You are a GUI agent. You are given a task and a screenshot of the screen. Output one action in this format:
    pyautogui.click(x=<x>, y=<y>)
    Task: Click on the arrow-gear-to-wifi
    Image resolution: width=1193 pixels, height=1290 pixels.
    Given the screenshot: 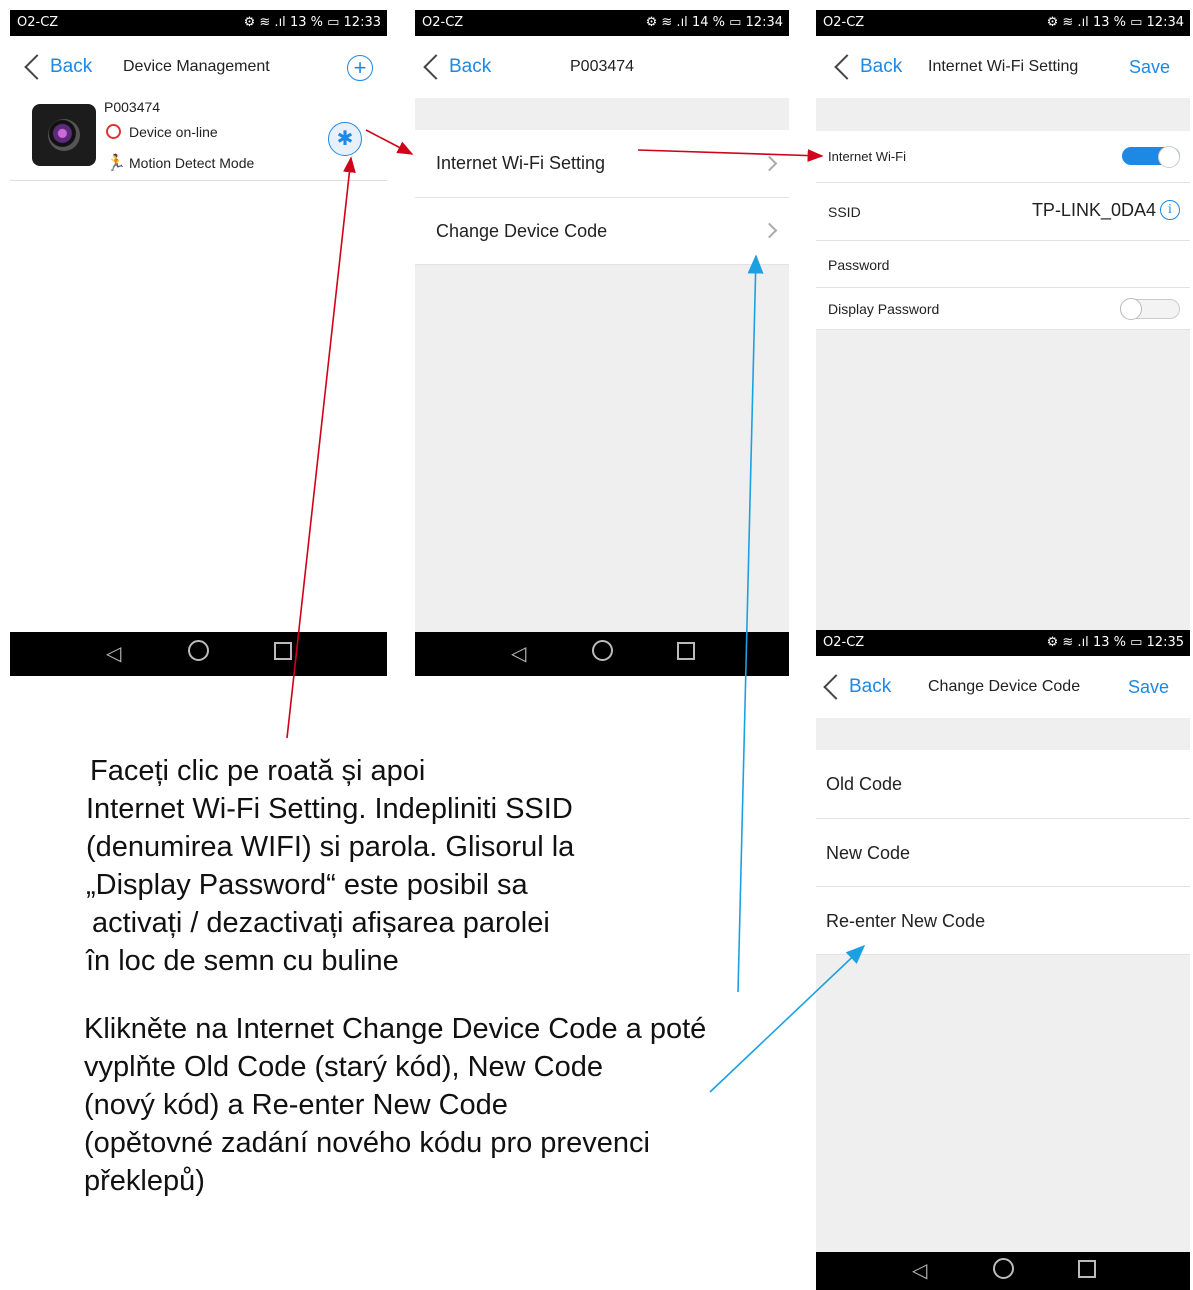 What is the action you would take?
    pyautogui.click(x=389, y=142)
    